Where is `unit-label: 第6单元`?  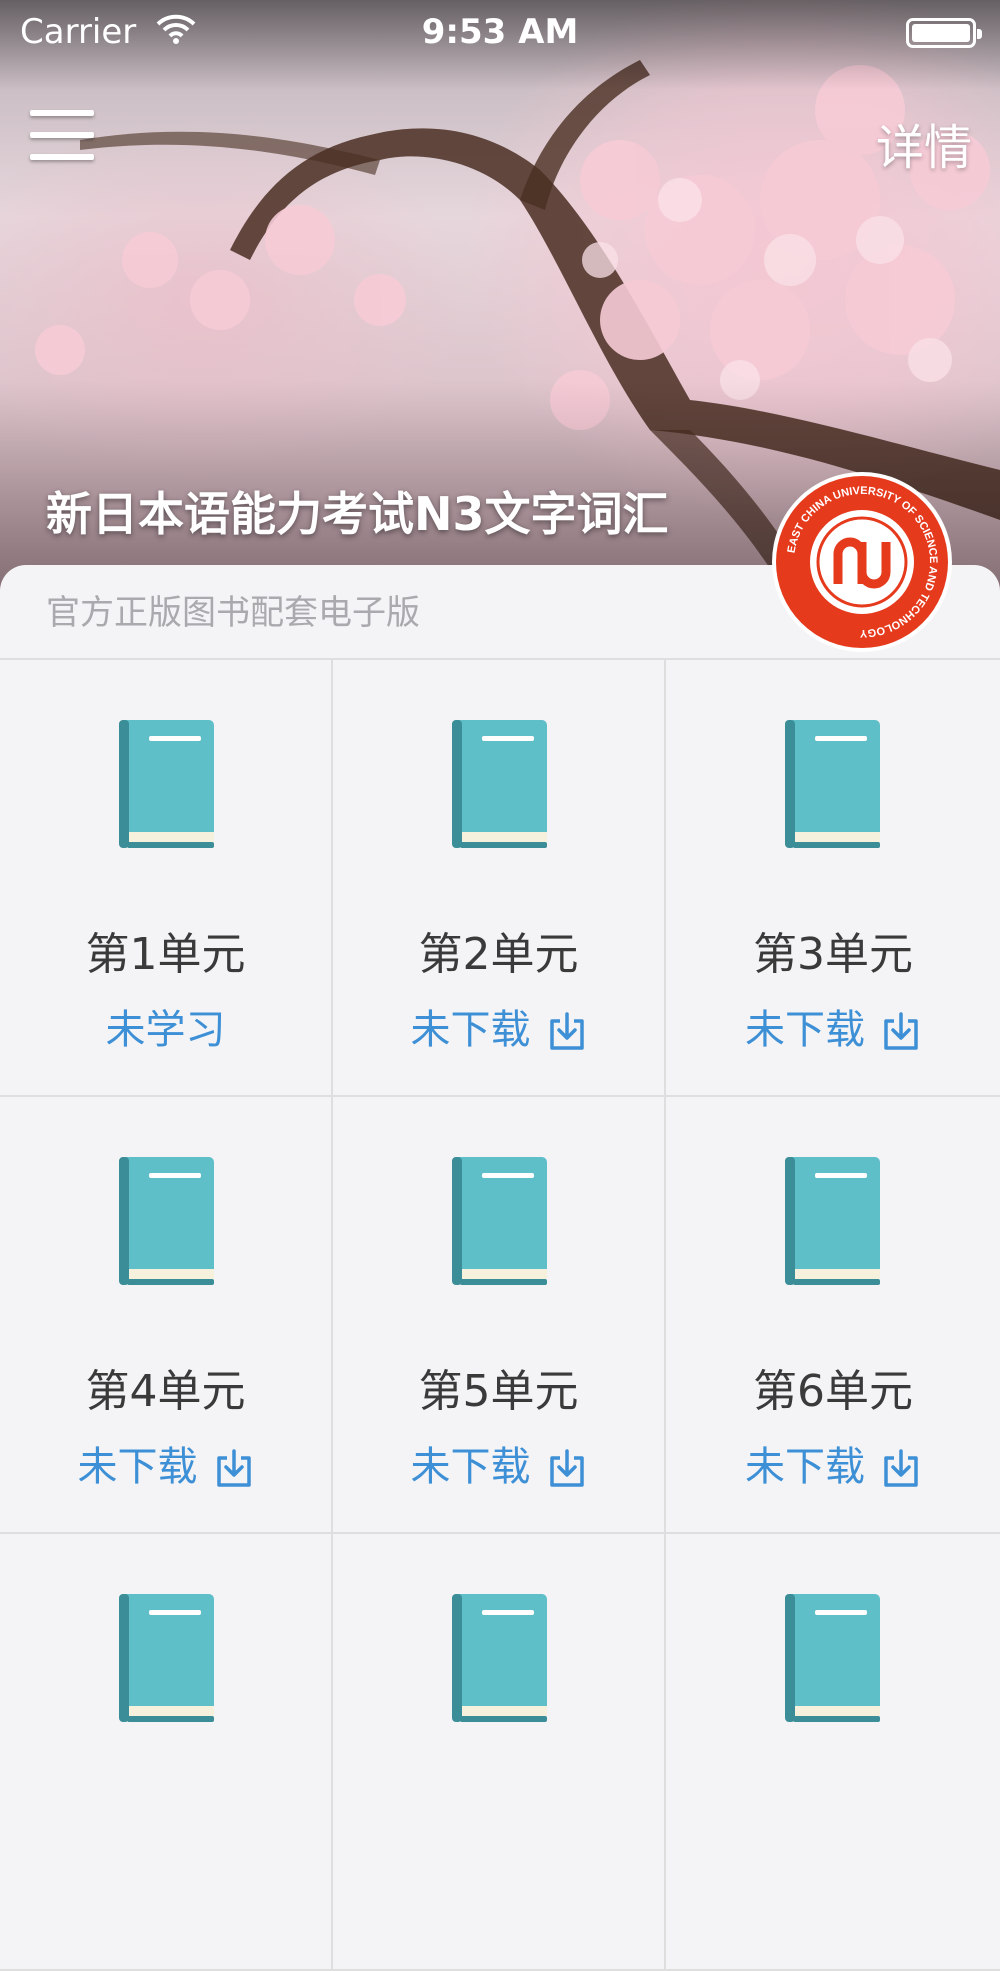
unit-label: 第6单元 is located at coordinates (833, 1391).